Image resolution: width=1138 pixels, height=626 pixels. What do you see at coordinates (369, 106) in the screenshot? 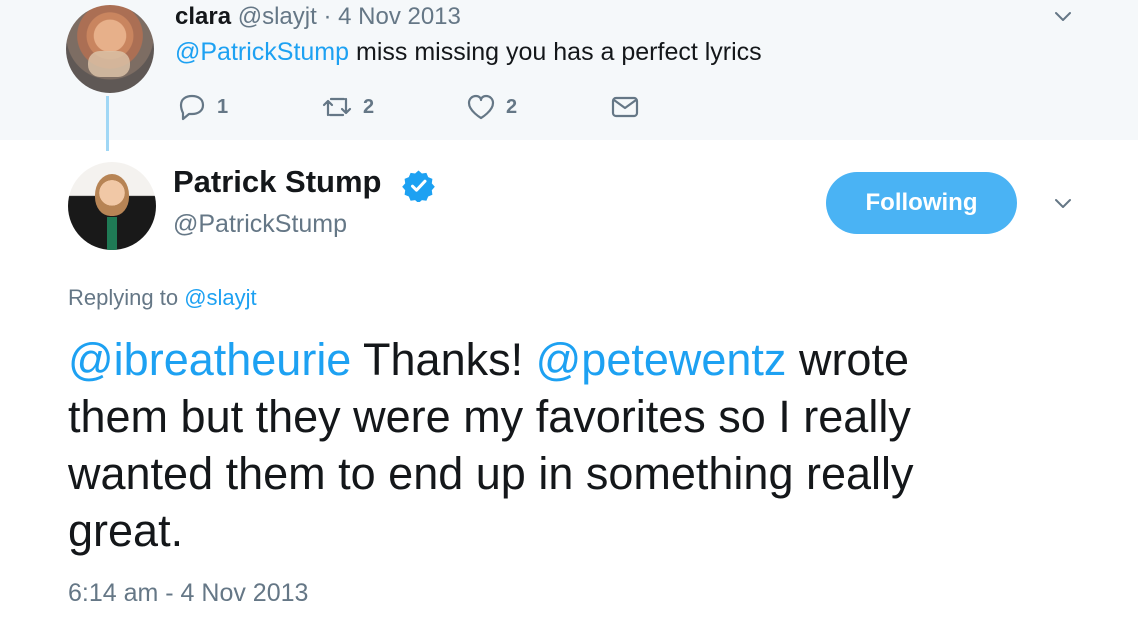
I see `retweet-count: 2` at bounding box center [369, 106].